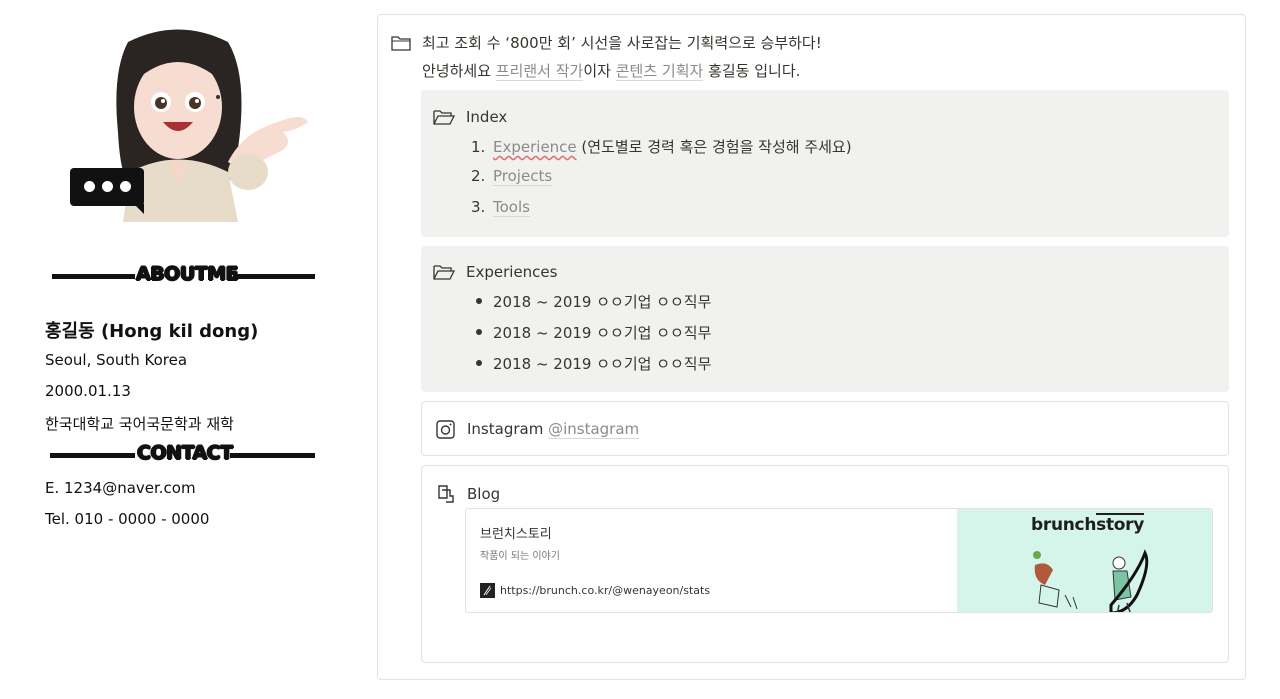 The image size is (1280, 699). What do you see at coordinates (127, 519) in the screenshot?
I see `profile-tel: Tel. 010 - 0000 - 0000` at bounding box center [127, 519].